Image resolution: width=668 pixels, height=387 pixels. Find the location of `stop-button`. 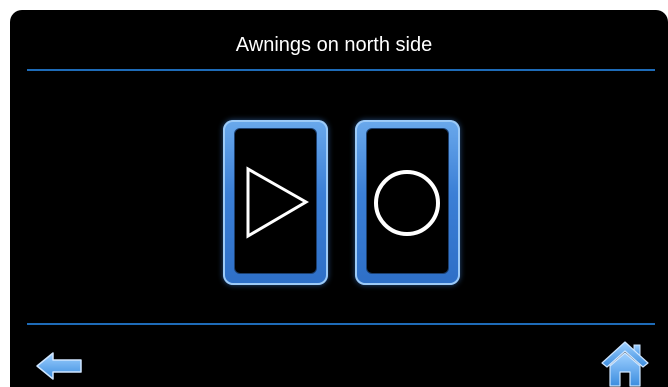

stop-button is located at coordinates (407, 202).